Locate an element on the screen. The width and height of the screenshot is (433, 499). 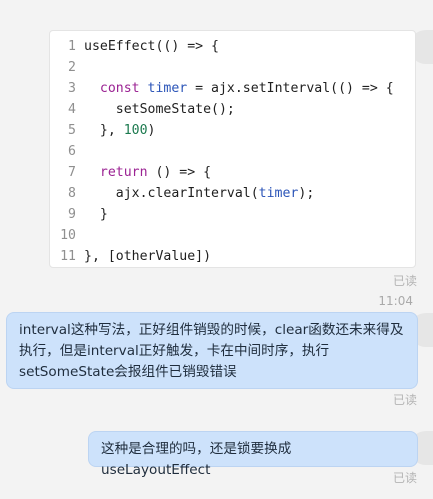
code-token: setSomeState(); is located at coordinates (159, 109).